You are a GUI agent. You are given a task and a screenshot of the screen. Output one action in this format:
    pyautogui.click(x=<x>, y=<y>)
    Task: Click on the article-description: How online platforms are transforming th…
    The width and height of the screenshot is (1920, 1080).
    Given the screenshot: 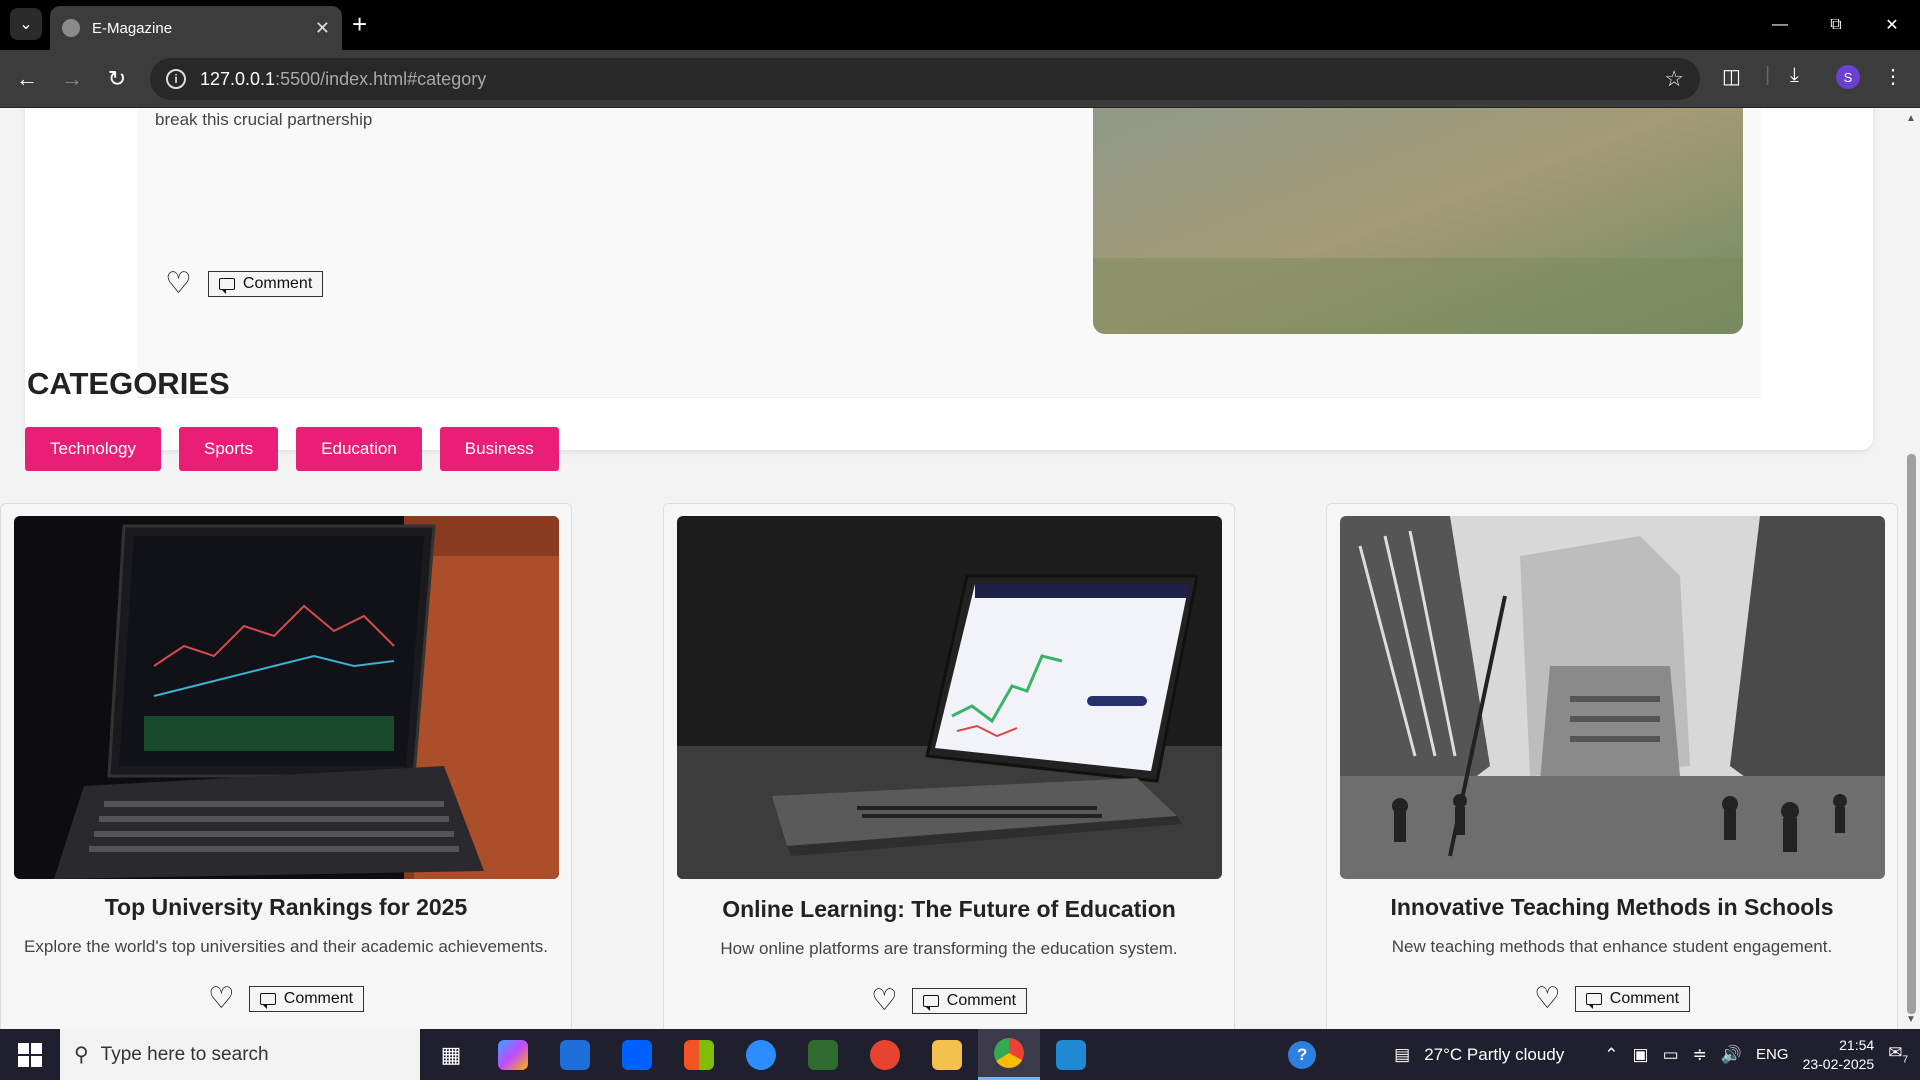 What is the action you would take?
    pyautogui.click(x=949, y=948)
    